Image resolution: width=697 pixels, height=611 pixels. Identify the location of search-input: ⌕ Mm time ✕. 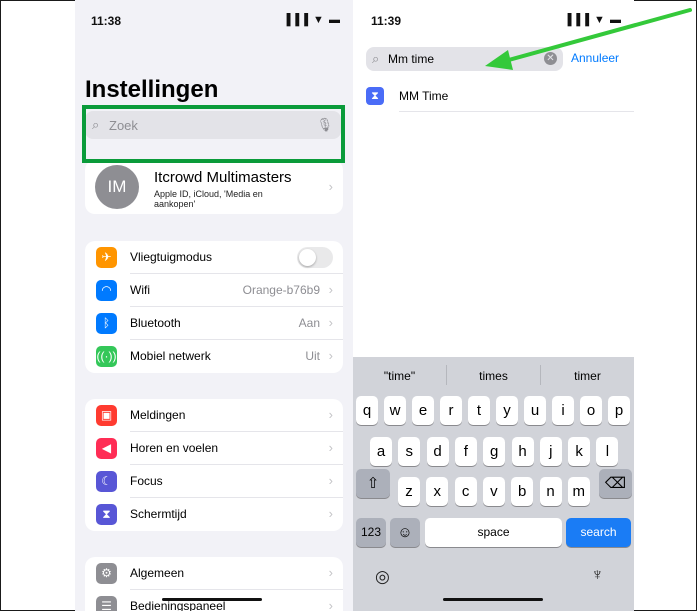
(464, 59).